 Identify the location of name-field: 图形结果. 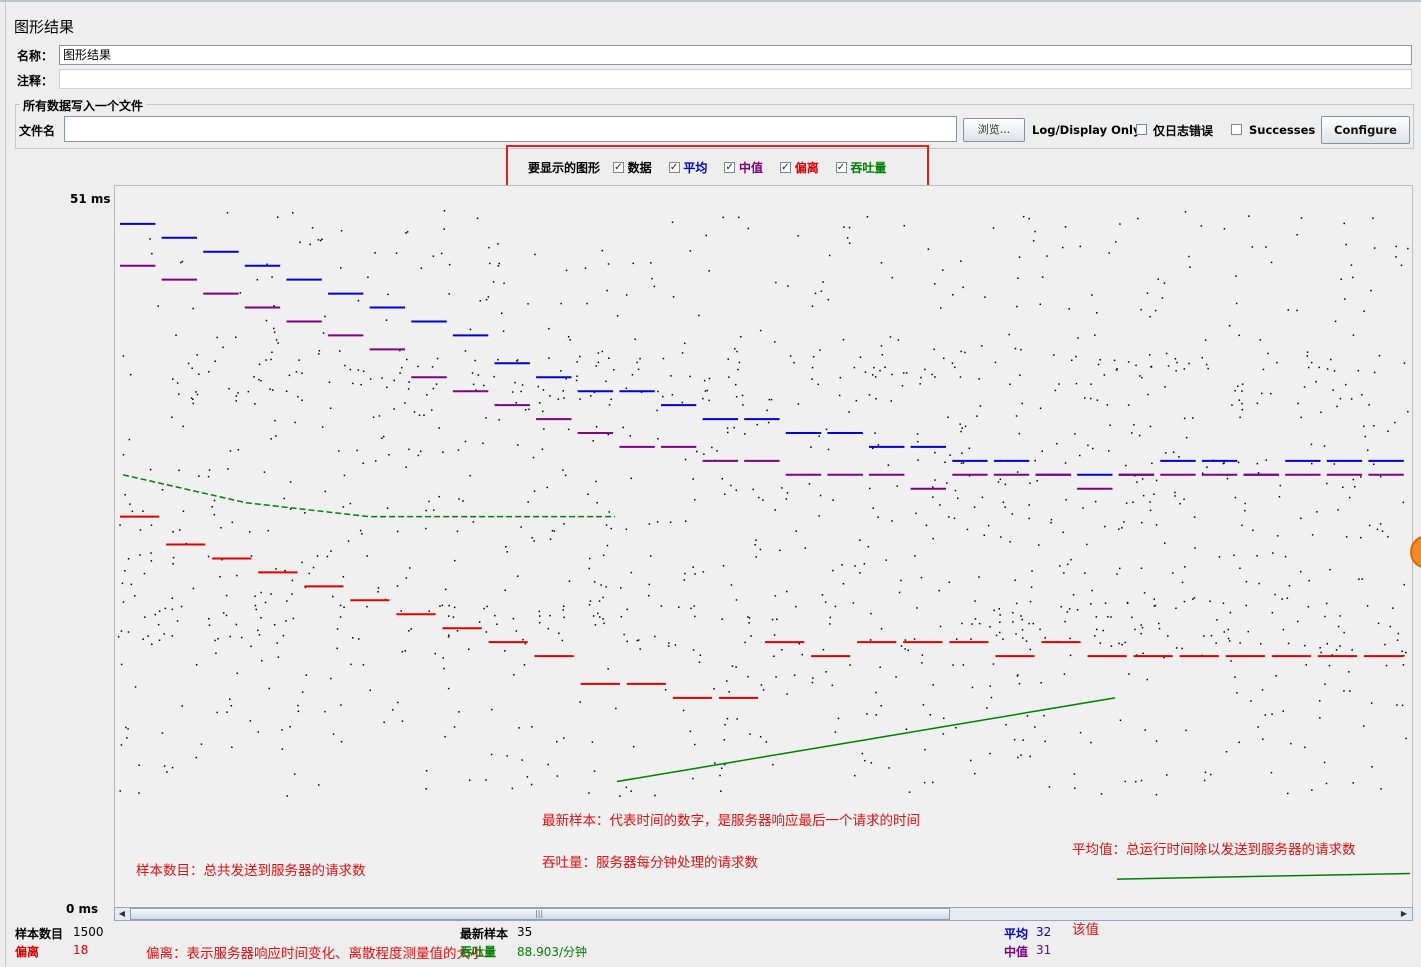
(735, 55).